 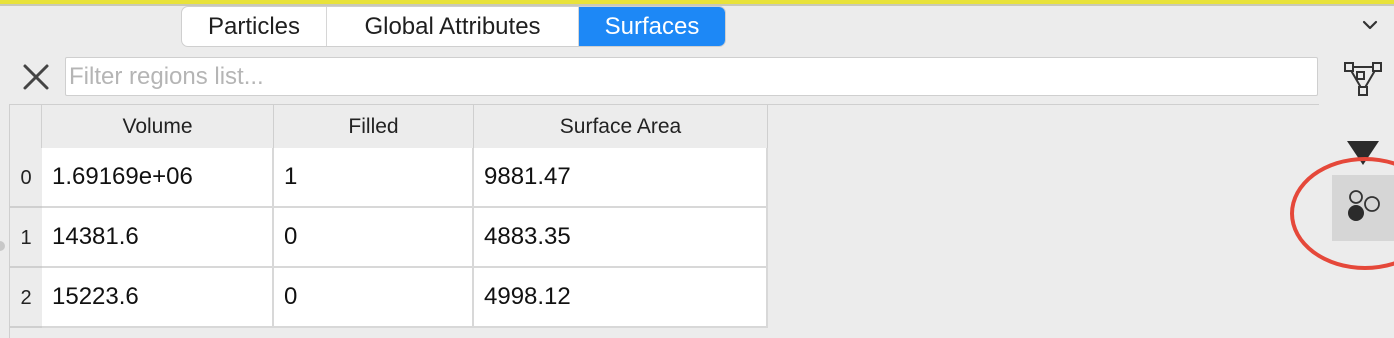 I want to click on row-header-1: 1, so click(x=26, y=238).